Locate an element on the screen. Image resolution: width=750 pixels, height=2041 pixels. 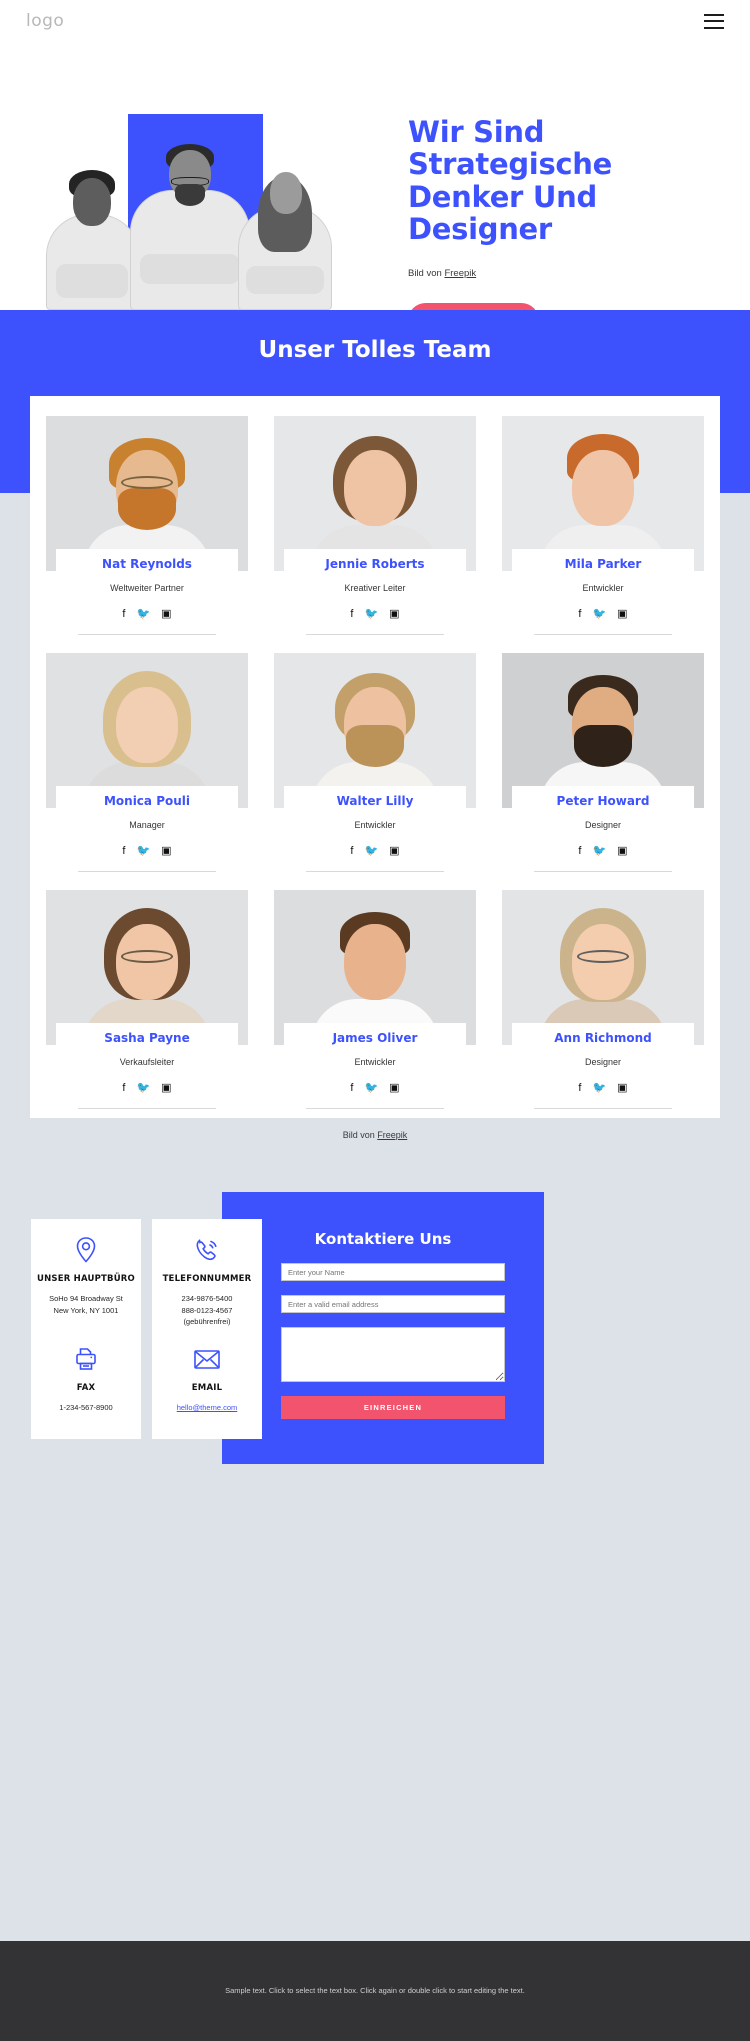
member-info: Ann Richmond Designer f 🐦 ▣ is located at coordinates (603, 1066).